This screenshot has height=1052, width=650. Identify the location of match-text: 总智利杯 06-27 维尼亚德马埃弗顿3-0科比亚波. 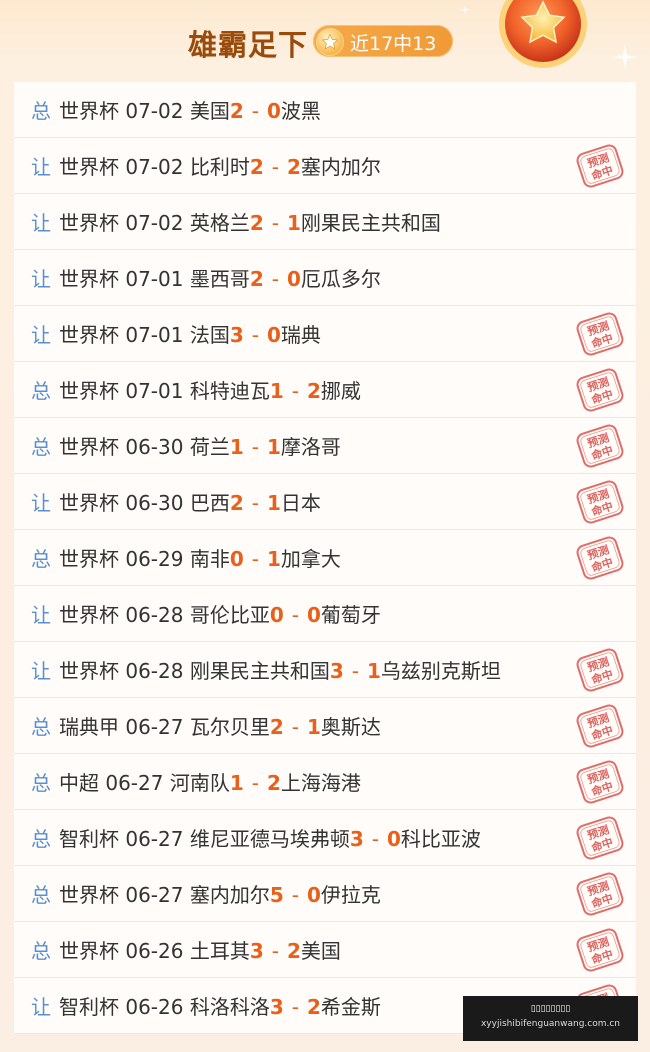
(256, 837).